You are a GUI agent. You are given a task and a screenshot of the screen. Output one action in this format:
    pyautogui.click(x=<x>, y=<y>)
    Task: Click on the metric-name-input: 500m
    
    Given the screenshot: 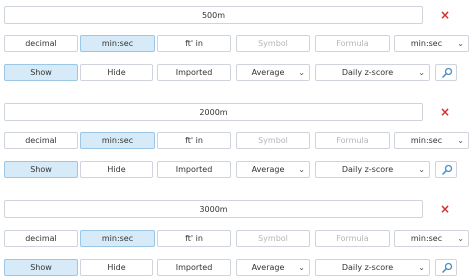 What is the action you would take?
    pyautogui.click(x=213, y=15)
    